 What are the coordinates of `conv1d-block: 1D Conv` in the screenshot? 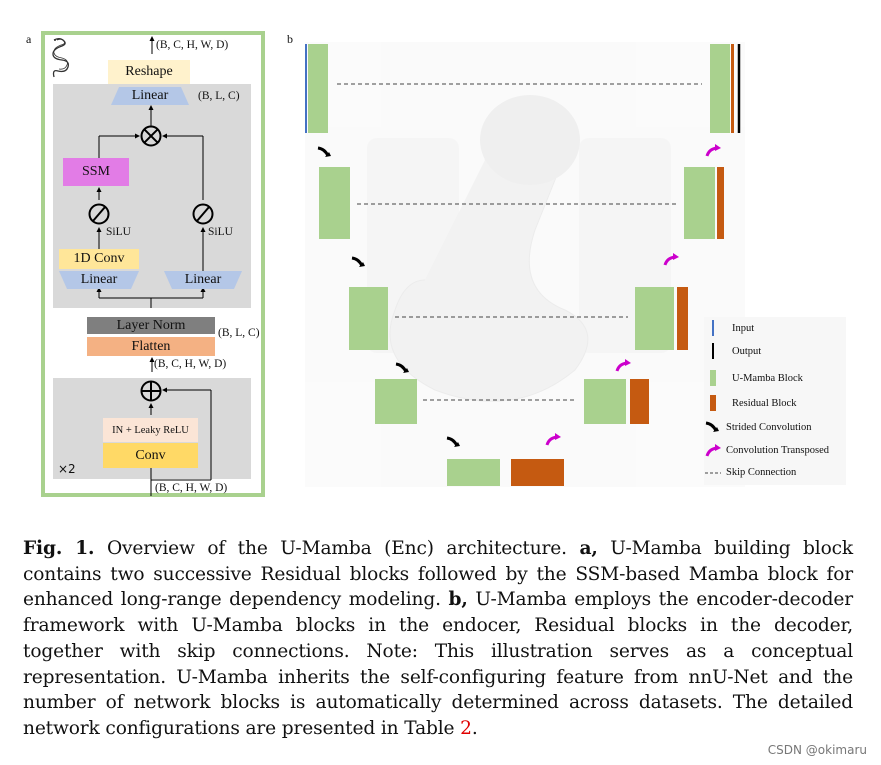 It's located at (99, 259).